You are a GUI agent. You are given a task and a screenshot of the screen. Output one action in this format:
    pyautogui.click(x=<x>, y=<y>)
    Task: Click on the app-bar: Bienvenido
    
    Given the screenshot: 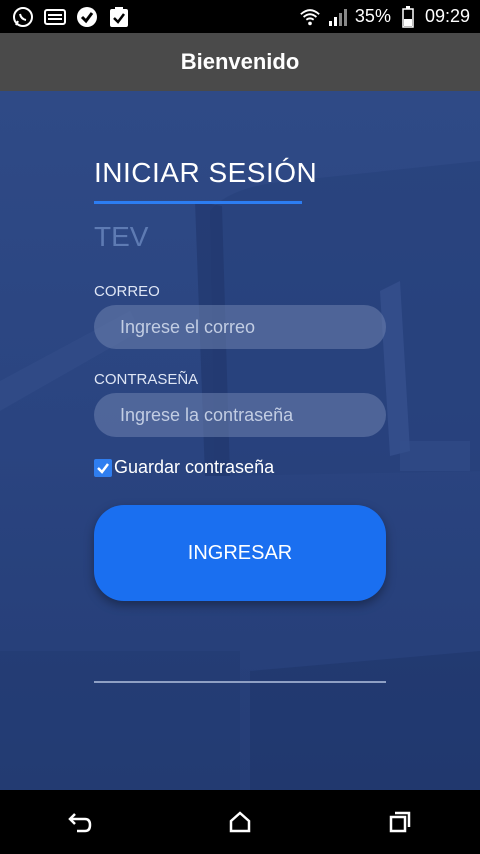 What is the action you would take?
    pyautogui.click(x=240, y=62)
    